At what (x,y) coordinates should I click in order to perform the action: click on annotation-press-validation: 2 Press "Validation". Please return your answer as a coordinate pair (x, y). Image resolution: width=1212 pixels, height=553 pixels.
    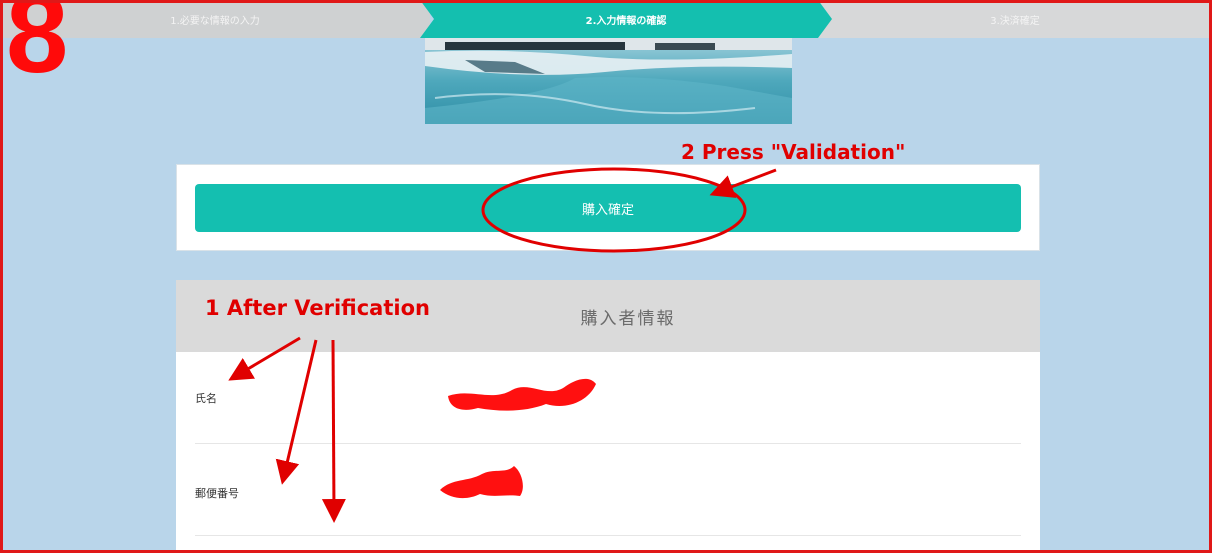
    Looking at the image, I should click on (793, 152).